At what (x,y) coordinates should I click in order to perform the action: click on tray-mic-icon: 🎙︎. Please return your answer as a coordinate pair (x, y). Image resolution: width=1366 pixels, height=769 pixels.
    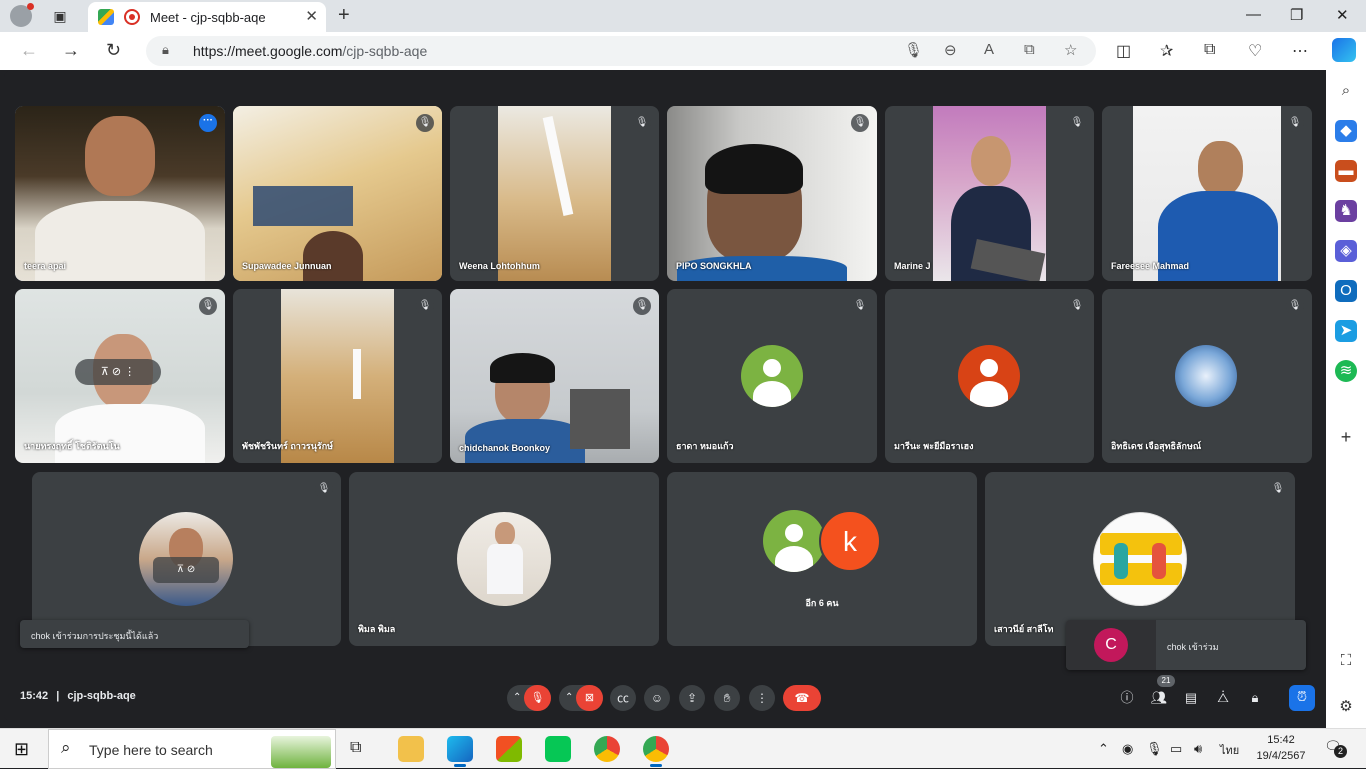
    Looking at the image, I should click on (1154, 749).